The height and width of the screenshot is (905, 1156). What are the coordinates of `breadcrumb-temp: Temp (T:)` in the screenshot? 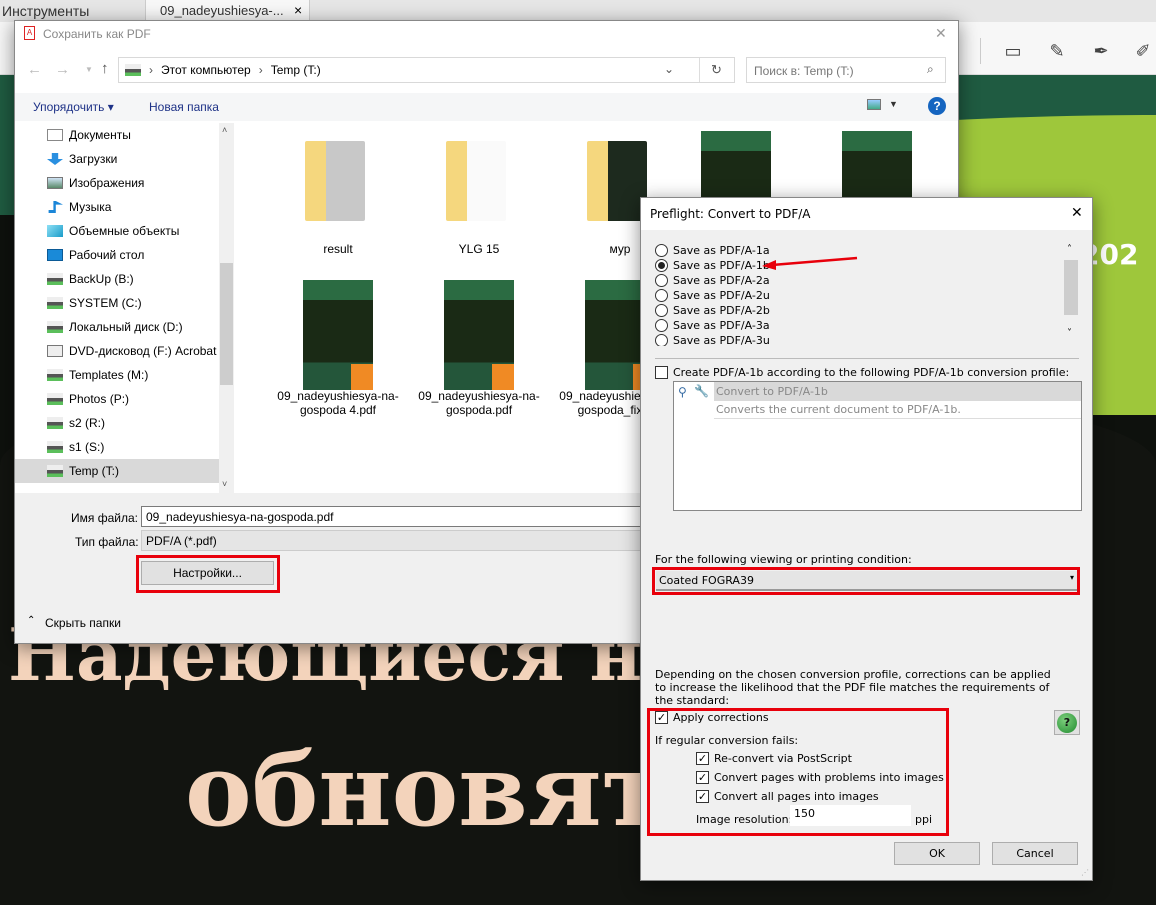 It's located at (296, 70).